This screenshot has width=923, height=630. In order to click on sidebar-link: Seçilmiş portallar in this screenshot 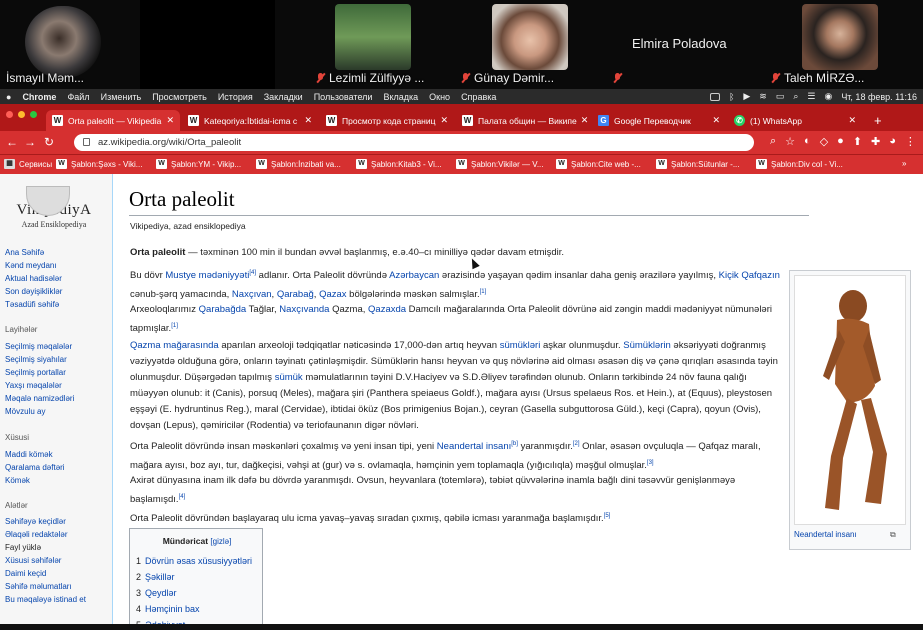, I will do `click(35, 372)`.